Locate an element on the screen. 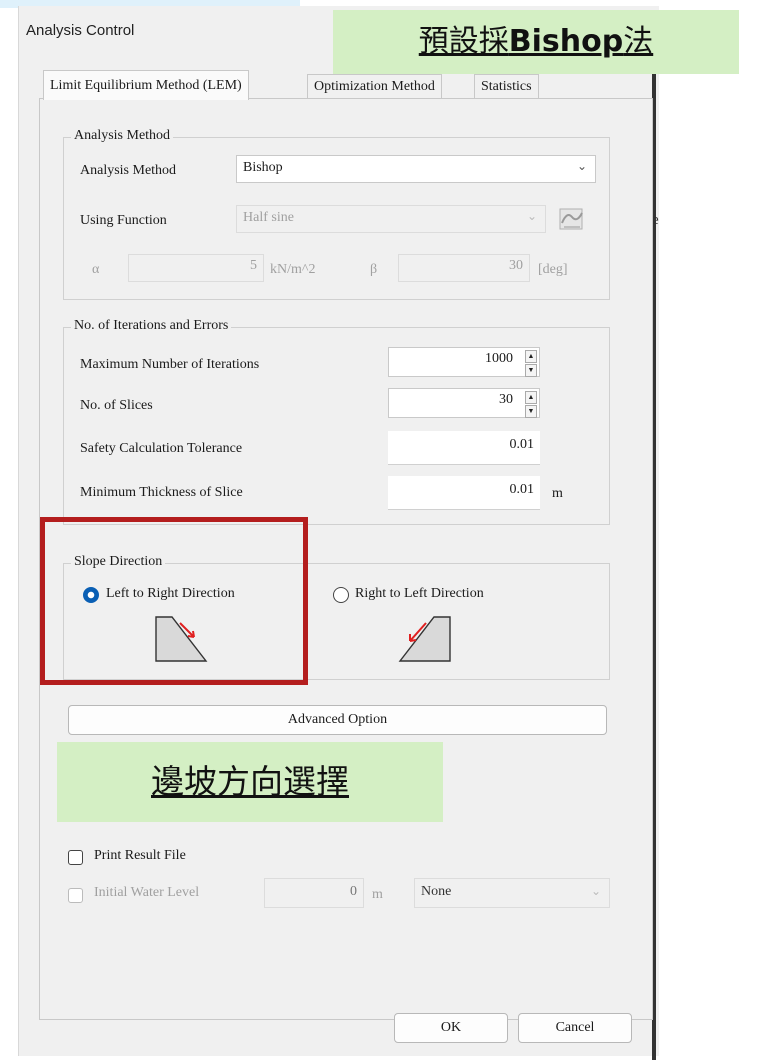 This screenshot has width=769, height=1062. callout-default-method: 預設採Bishop法 is located at coordinates (536, 42).